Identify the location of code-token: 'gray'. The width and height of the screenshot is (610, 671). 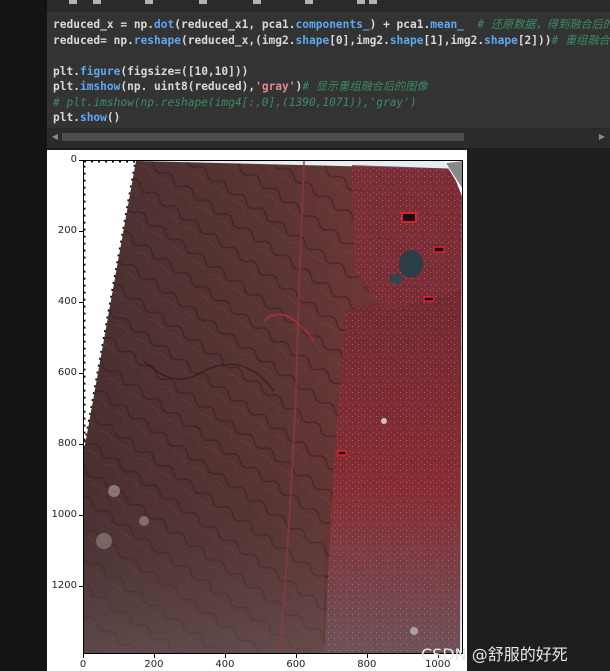
(275, 86).